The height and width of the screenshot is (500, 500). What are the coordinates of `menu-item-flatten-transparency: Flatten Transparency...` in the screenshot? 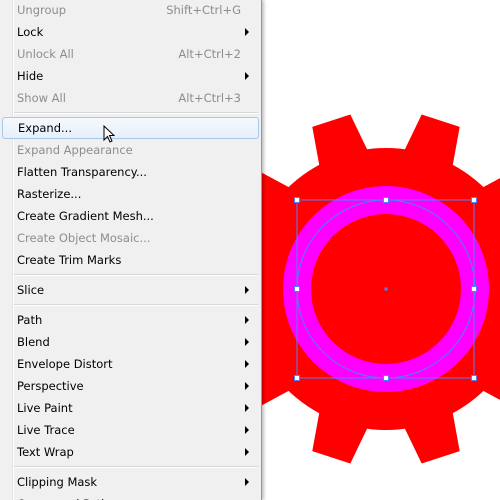 It's located at (130, 172).